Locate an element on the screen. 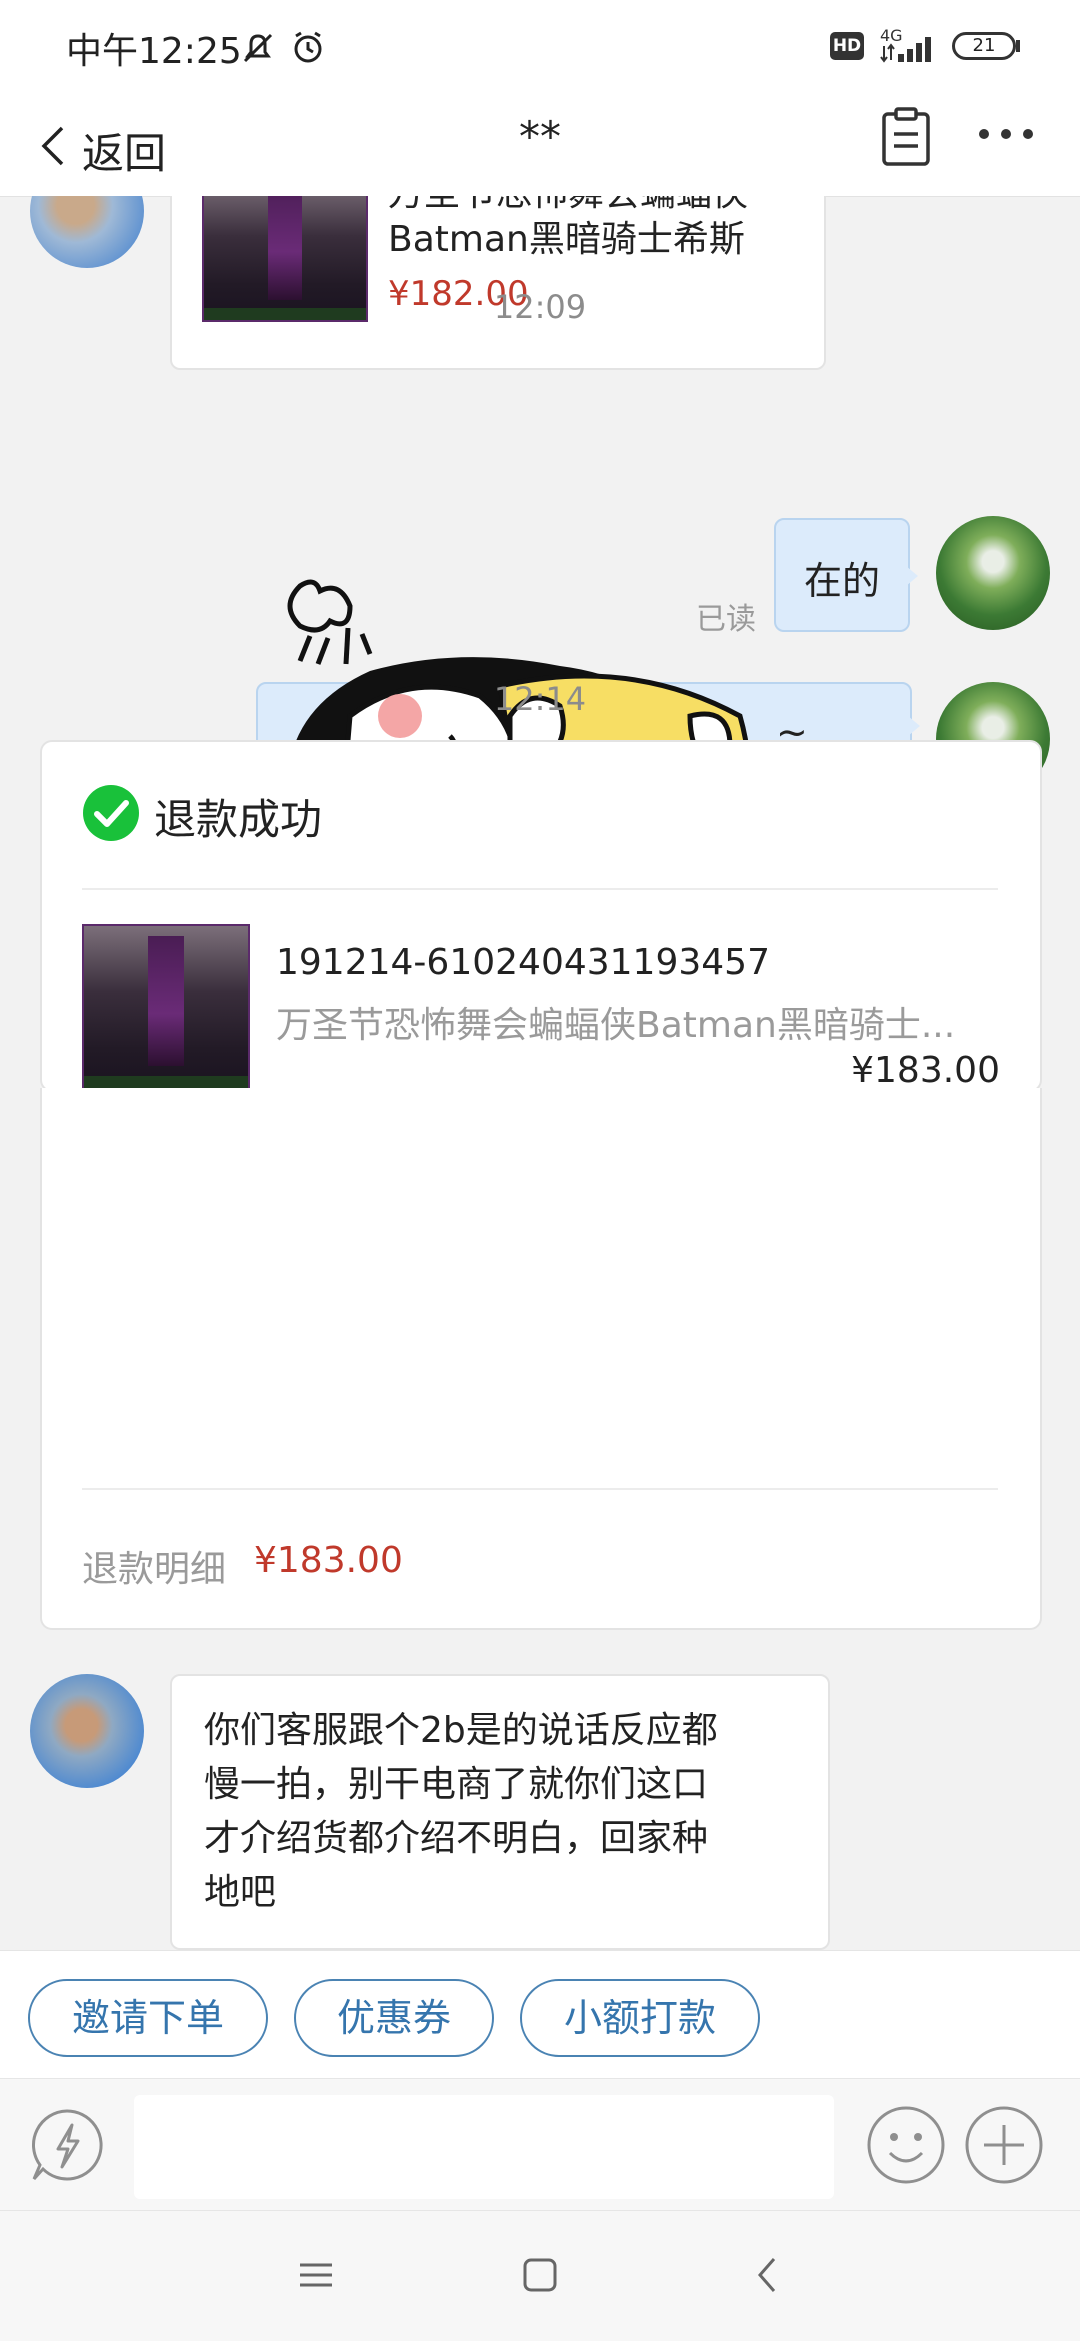 The height and width of the screenshot is (2341, 1080). message-line: 才介绍货都介绍不明白，回家种 is located at coordinates (456, 1838).